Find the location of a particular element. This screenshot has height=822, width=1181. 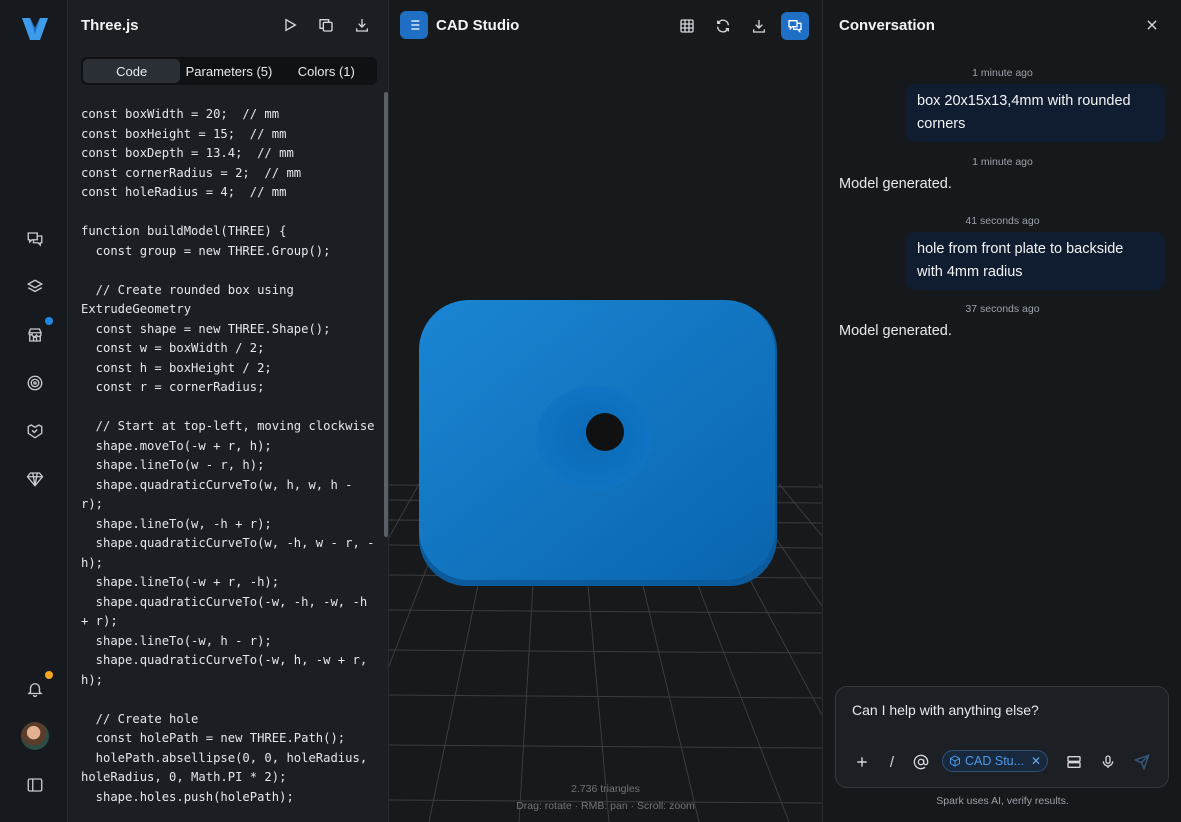

conversation-toggle-icon is located at coordinates (795, 26).